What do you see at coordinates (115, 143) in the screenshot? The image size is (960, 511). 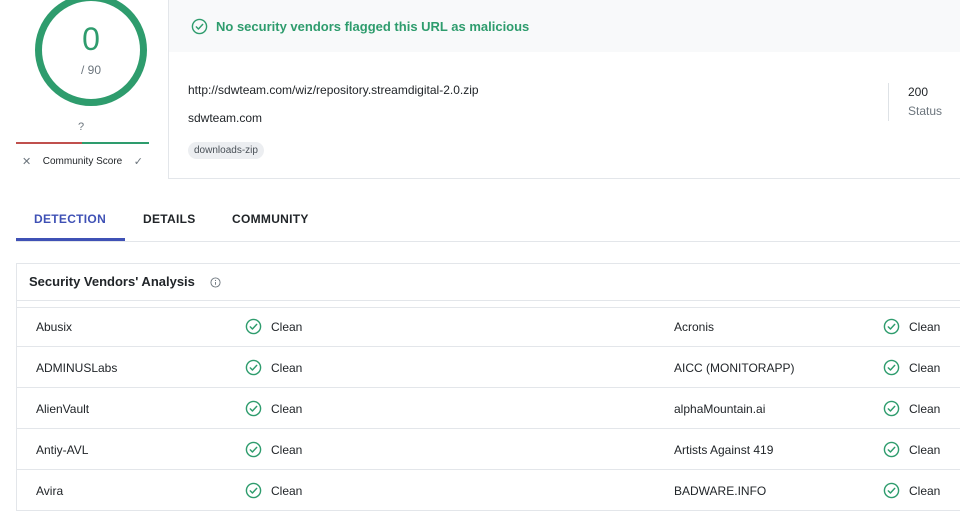 I see `community-score-bar-harmless` at bounding box center [115, 143].